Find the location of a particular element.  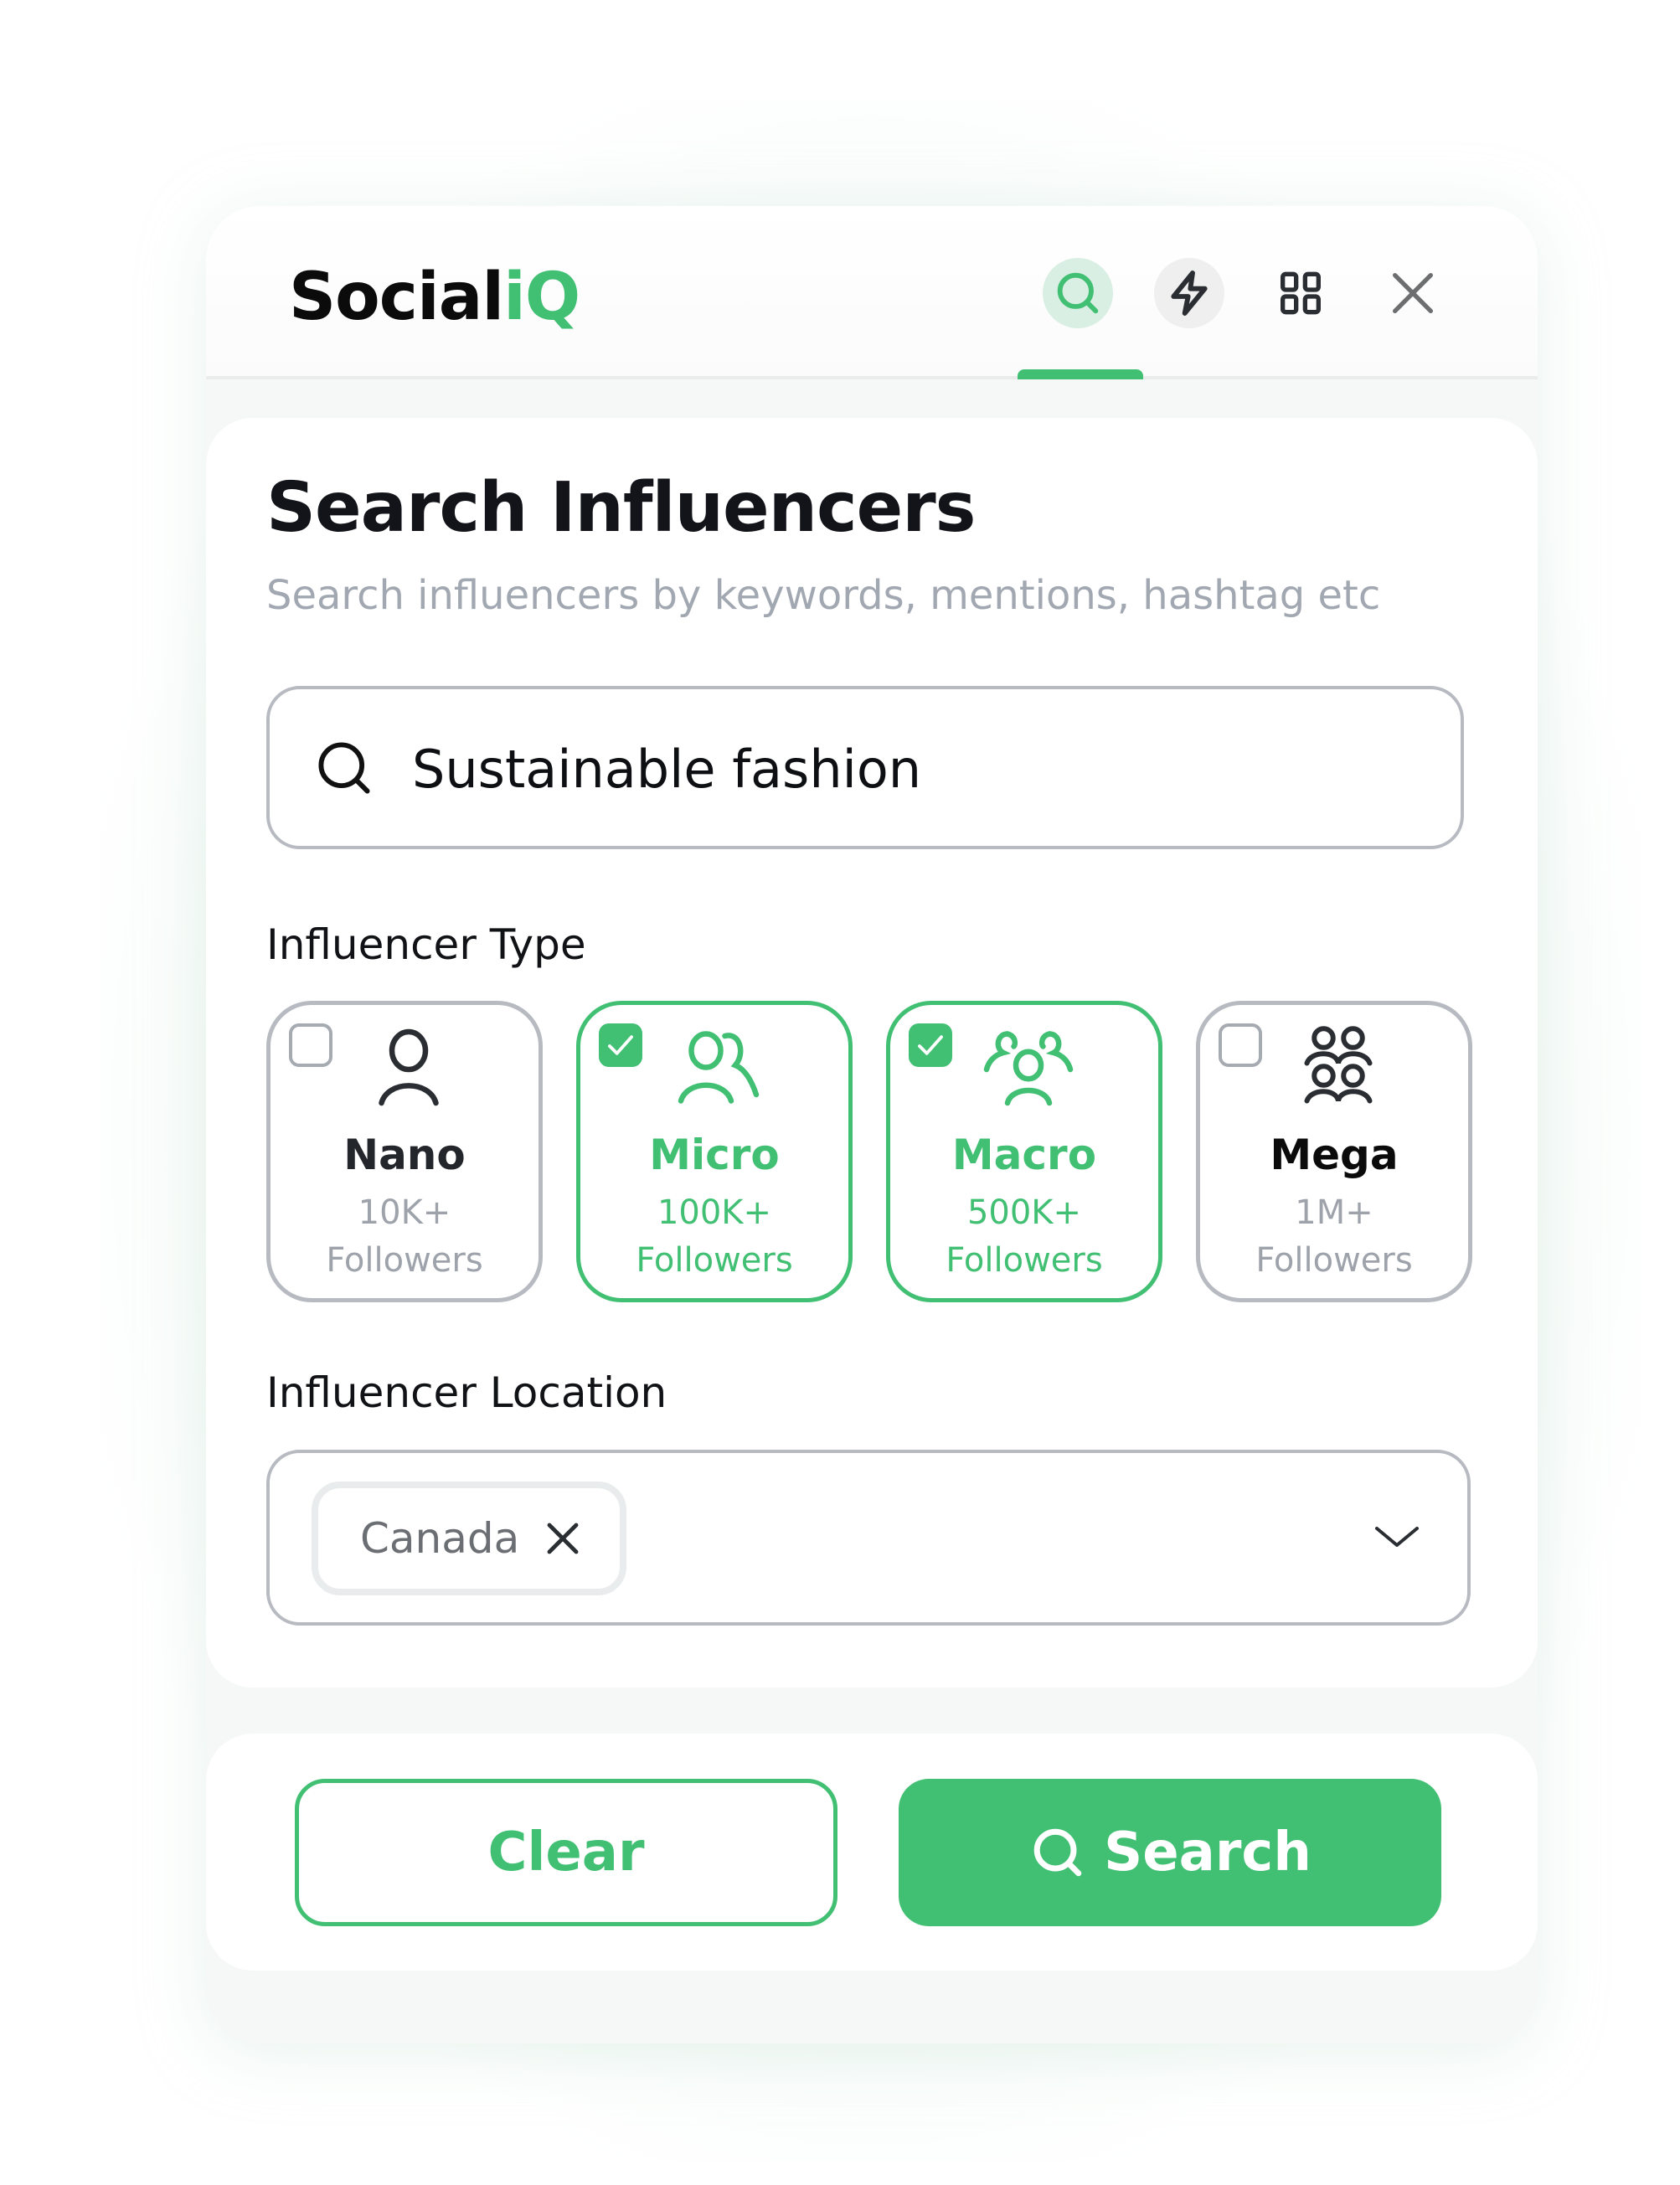

remove-chip-icon is located at coordinates (563, 1538).